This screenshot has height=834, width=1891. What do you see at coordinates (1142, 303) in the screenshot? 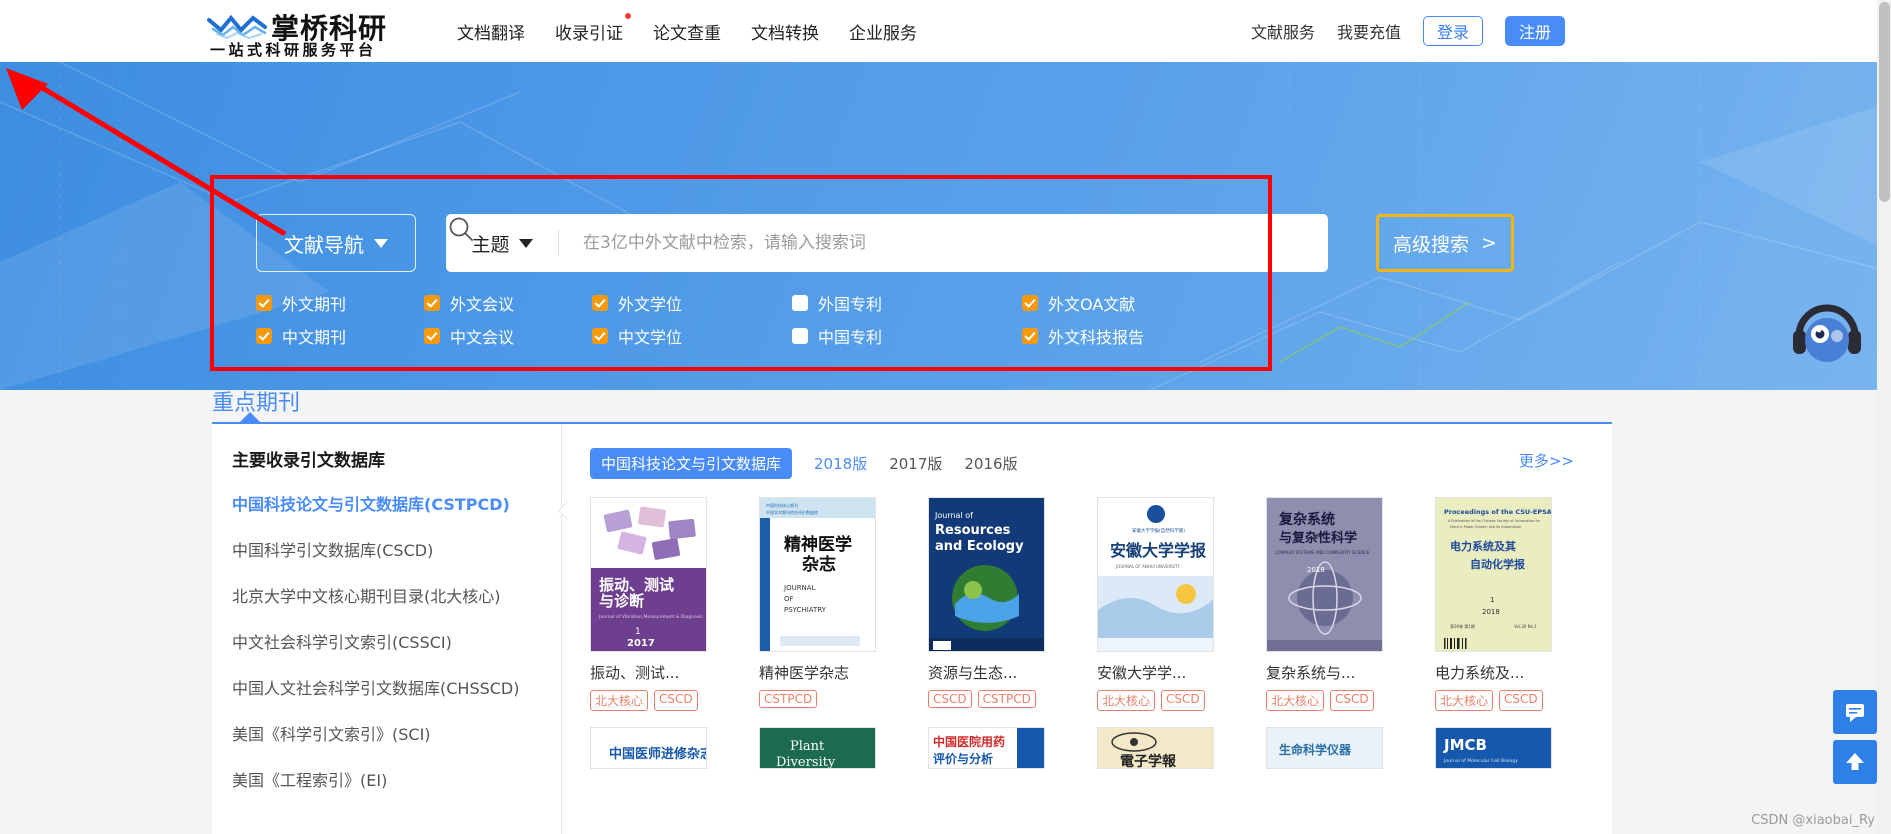
I see `filter-checkbox-4: 外文OA文献` at bounding box center [1142, 303].